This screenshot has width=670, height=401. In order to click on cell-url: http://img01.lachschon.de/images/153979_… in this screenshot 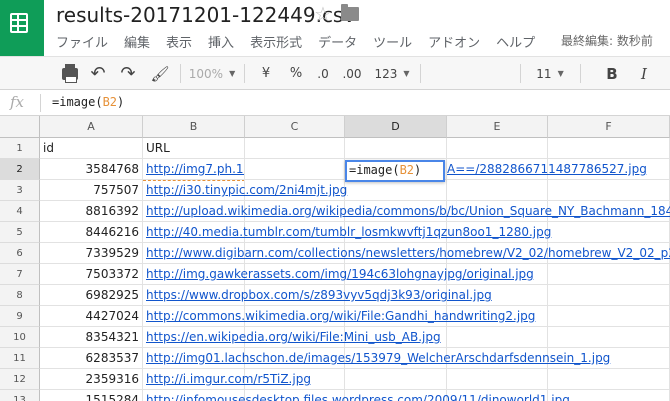, I will do `click(376, 358)`.